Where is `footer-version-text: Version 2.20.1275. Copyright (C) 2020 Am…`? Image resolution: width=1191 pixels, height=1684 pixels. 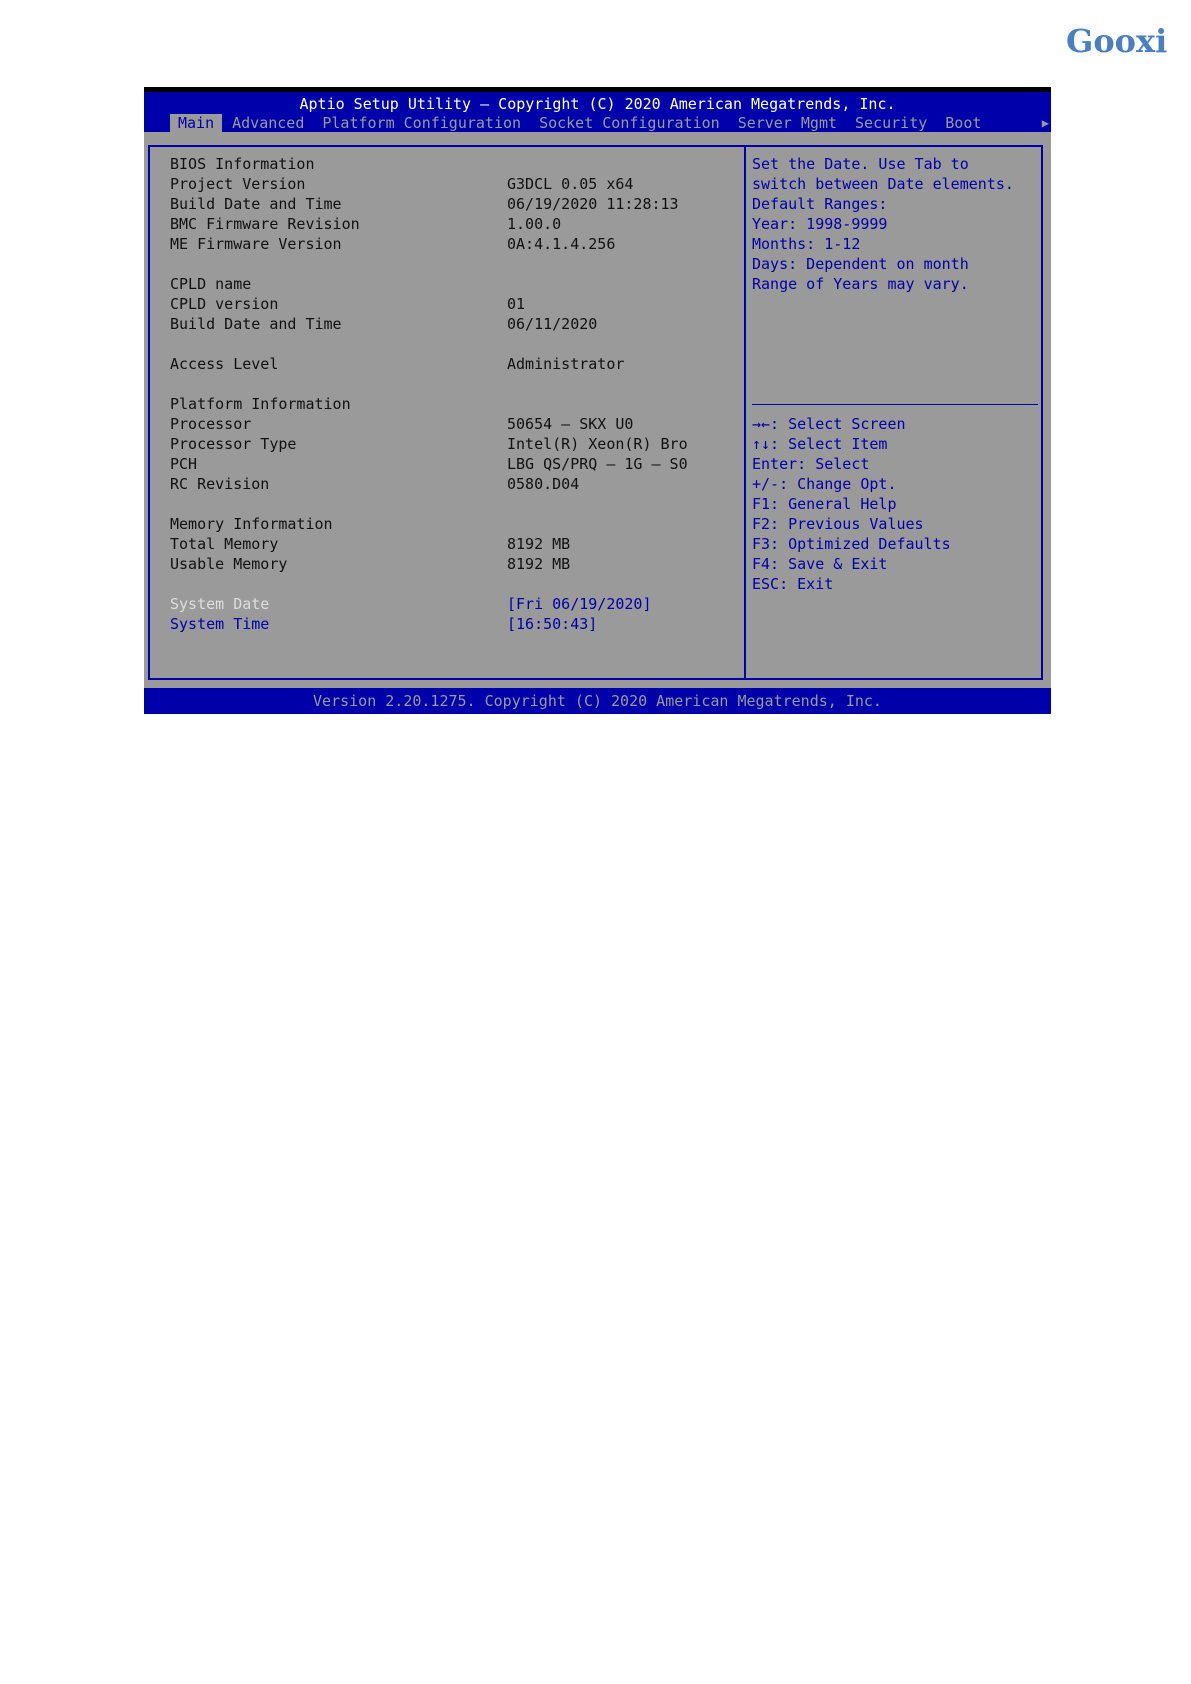 footer-version-text: Version 2.20.1275. Copyright (C) 2020 Am… is located at coordinates (597, 701).